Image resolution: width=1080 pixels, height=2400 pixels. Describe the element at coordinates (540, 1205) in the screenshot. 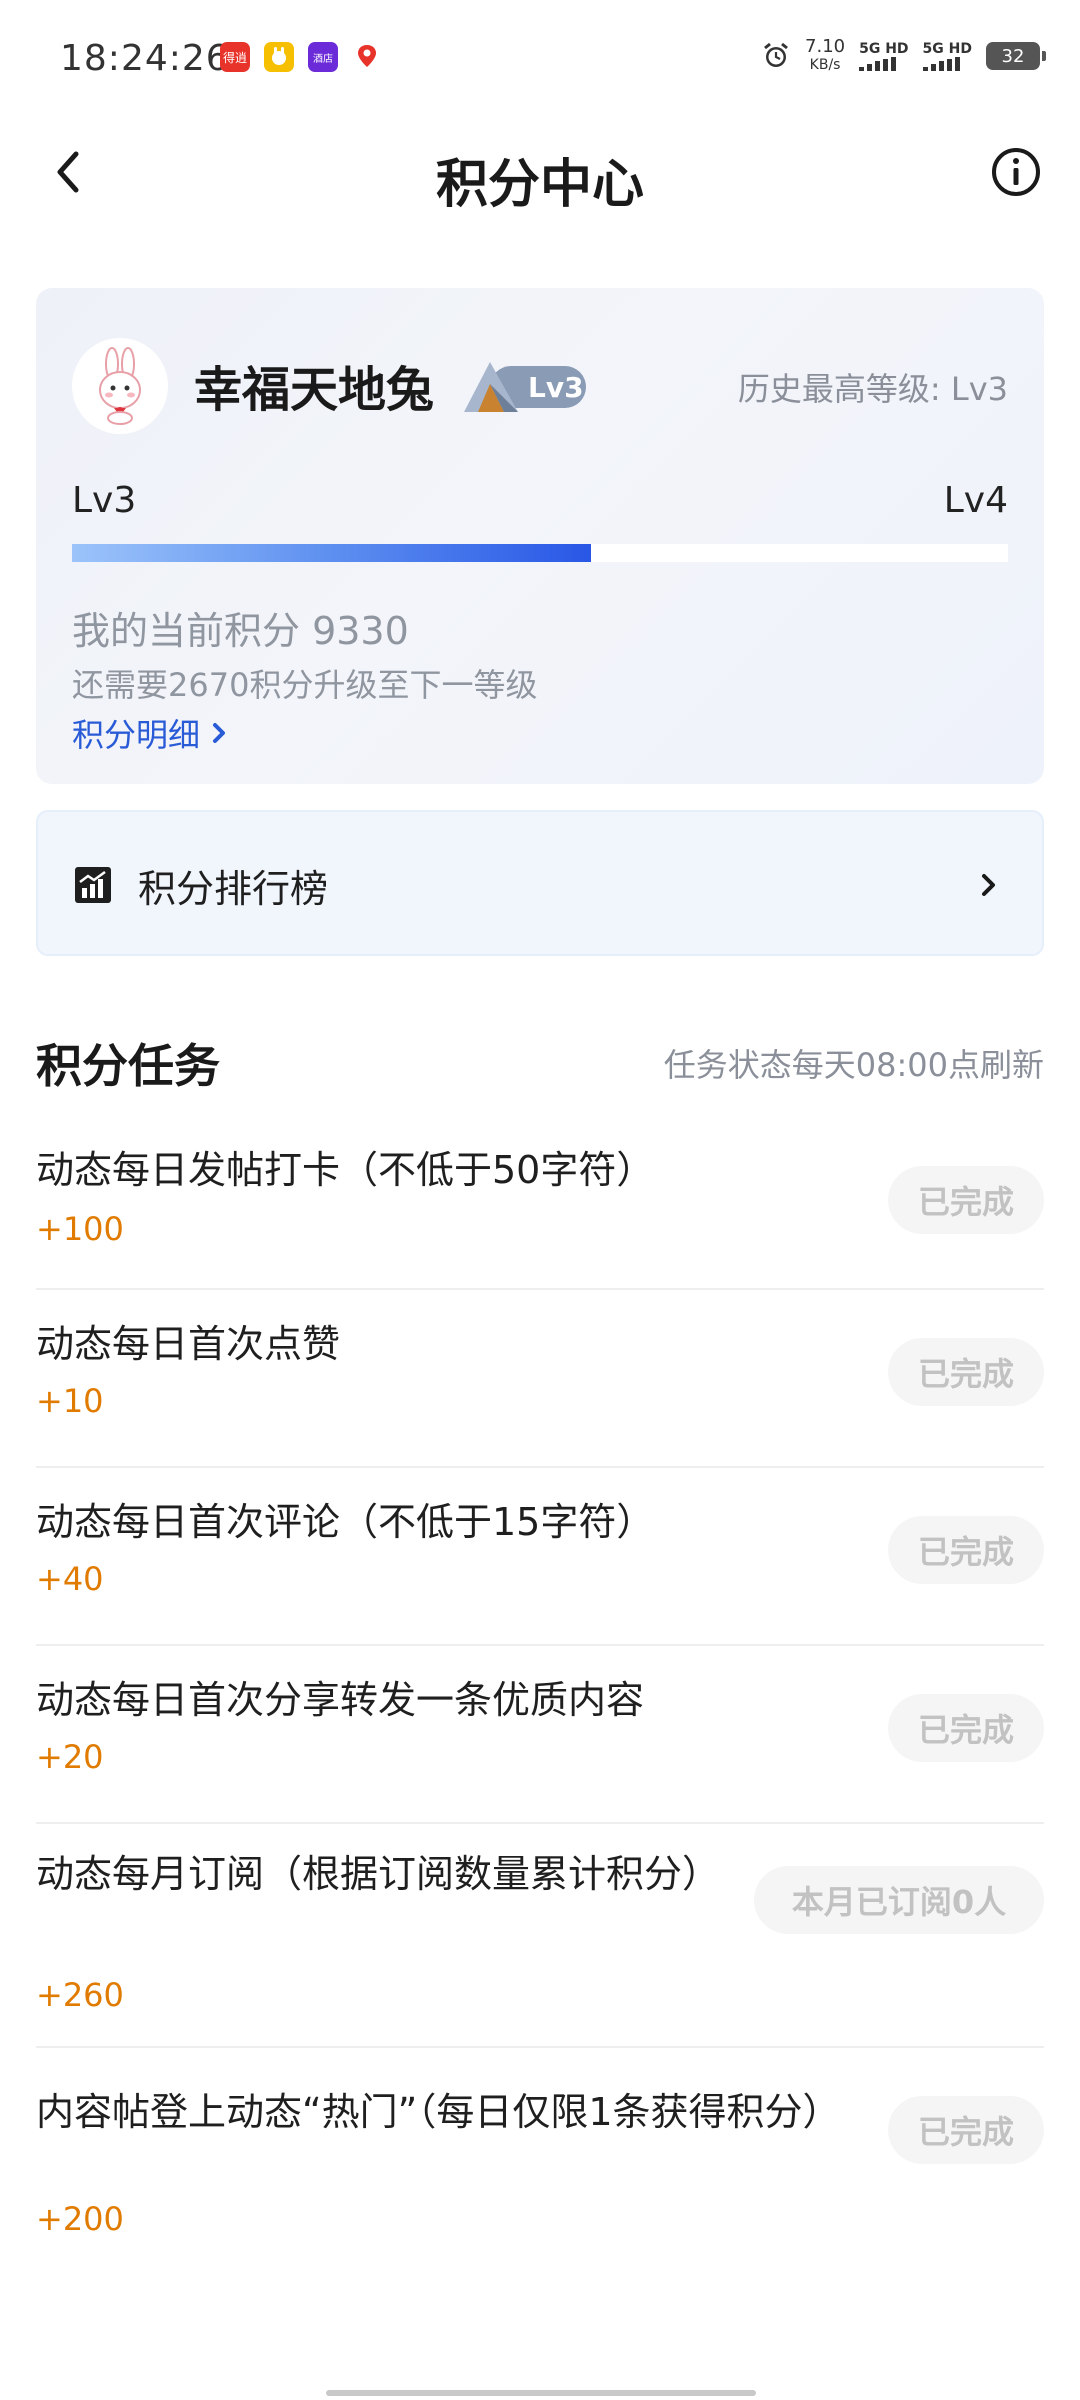

I see `task-row: 动态每日发帖打卡（不低于50字符） +100 已完成` at that location.